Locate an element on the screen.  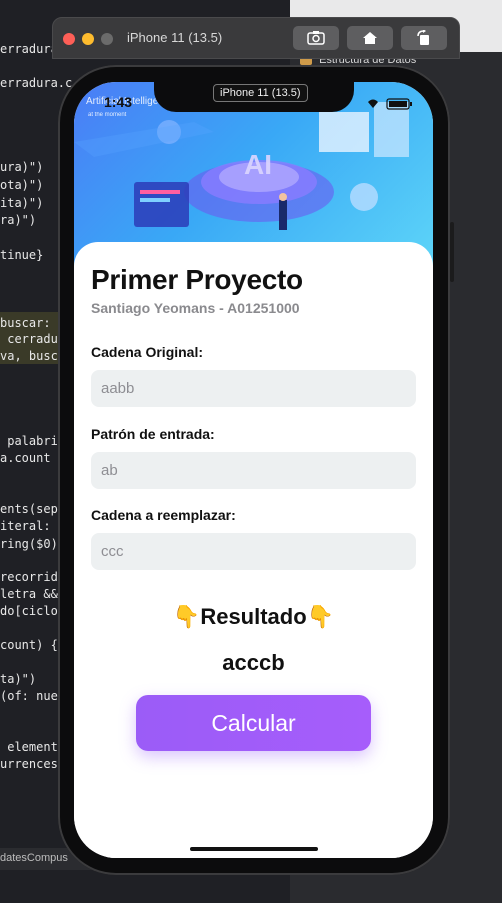
code-line: ra)") is located at coordinates (18, 220).